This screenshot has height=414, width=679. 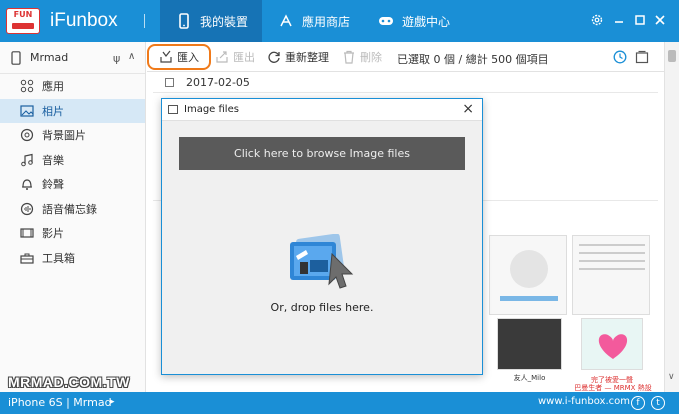 What do you see at coordinates (426, 21) in the screenshot?
I see `tab-label: 遊戲中心` at bounding box center [426, 21].